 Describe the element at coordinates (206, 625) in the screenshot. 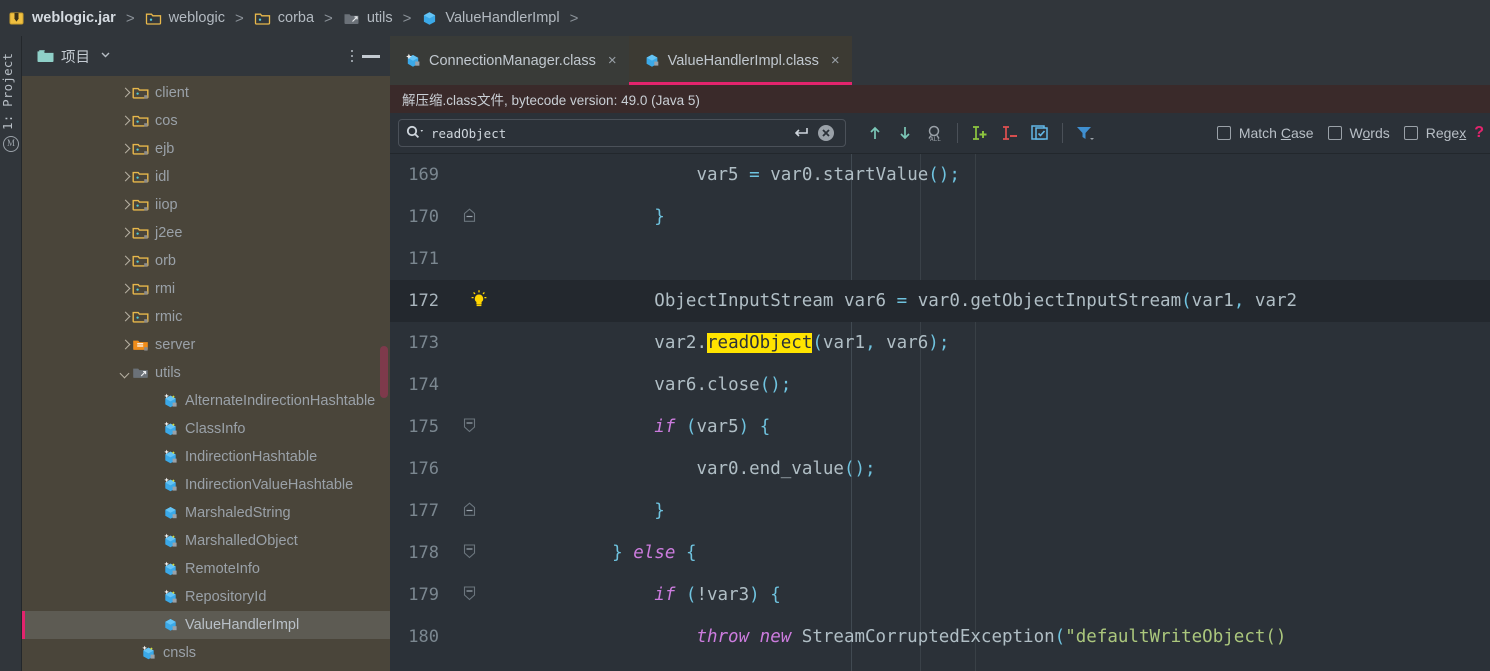

I see `tree-item-selected: ValueHandlerImpl` at that location.